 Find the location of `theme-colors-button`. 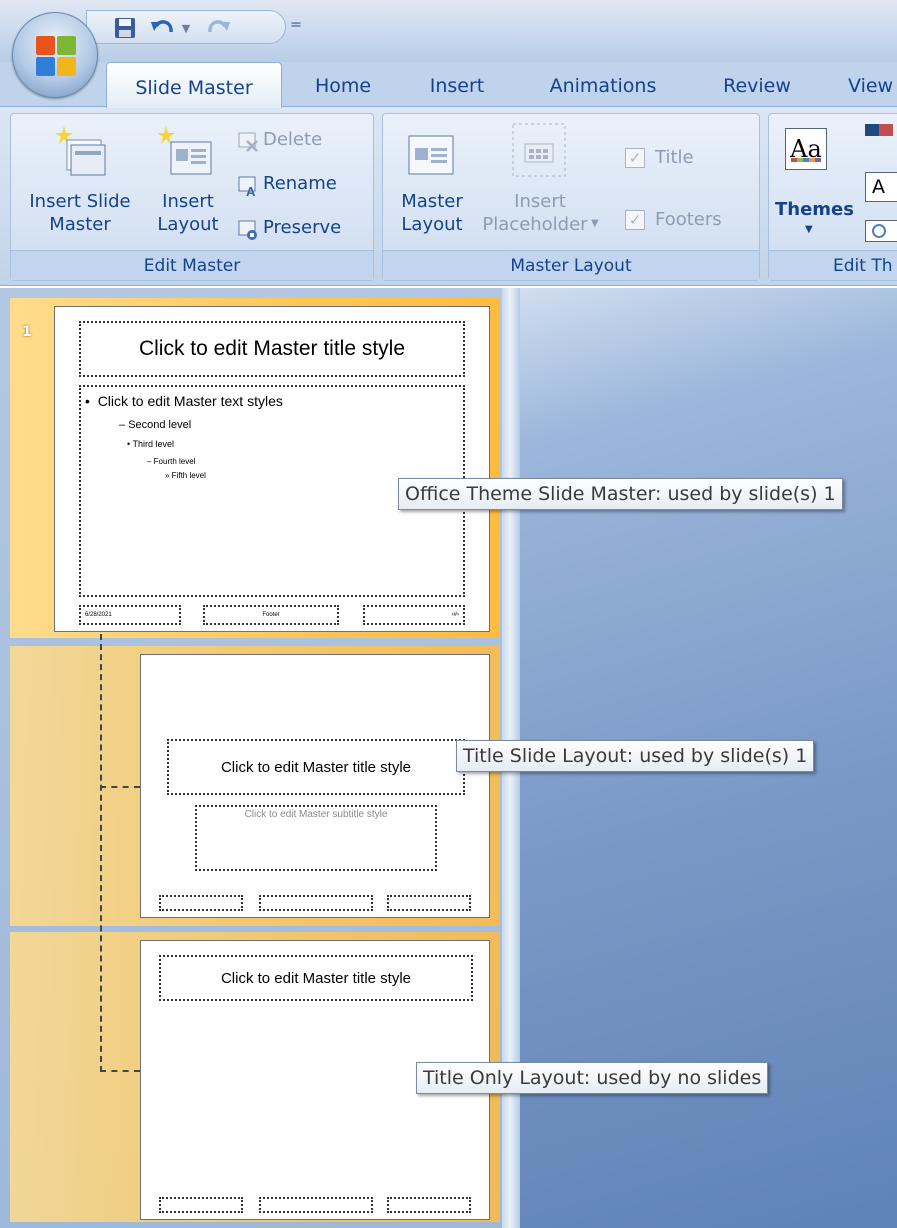

theme-colors-button is located at coordinates (879, 138).